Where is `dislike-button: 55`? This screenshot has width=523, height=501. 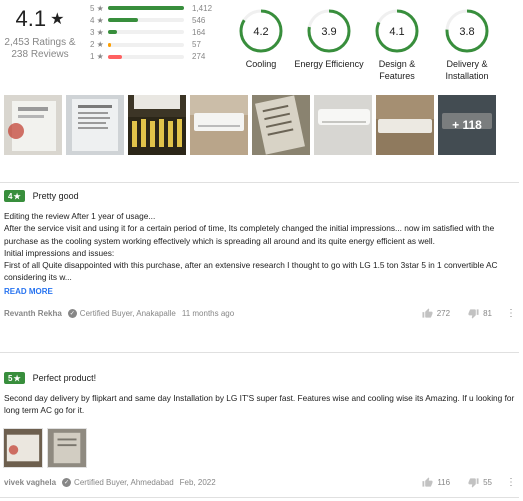
dislike-button: 55 is located at coordinates (480, 482).